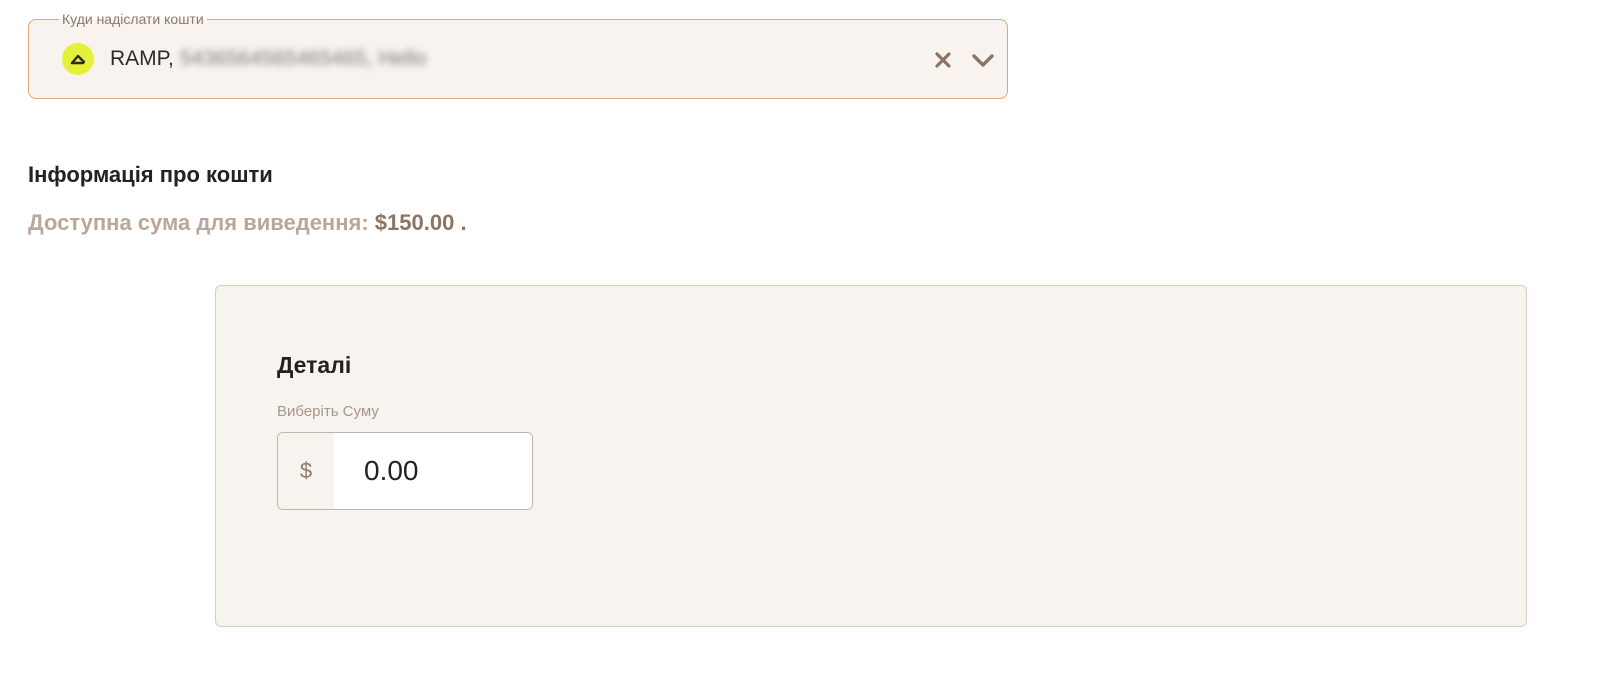 This screenshot has width=1617, height=694. Describe the element at coordinates (983, 60) in the screenshot. I see `chevron-down-icon` at that location.